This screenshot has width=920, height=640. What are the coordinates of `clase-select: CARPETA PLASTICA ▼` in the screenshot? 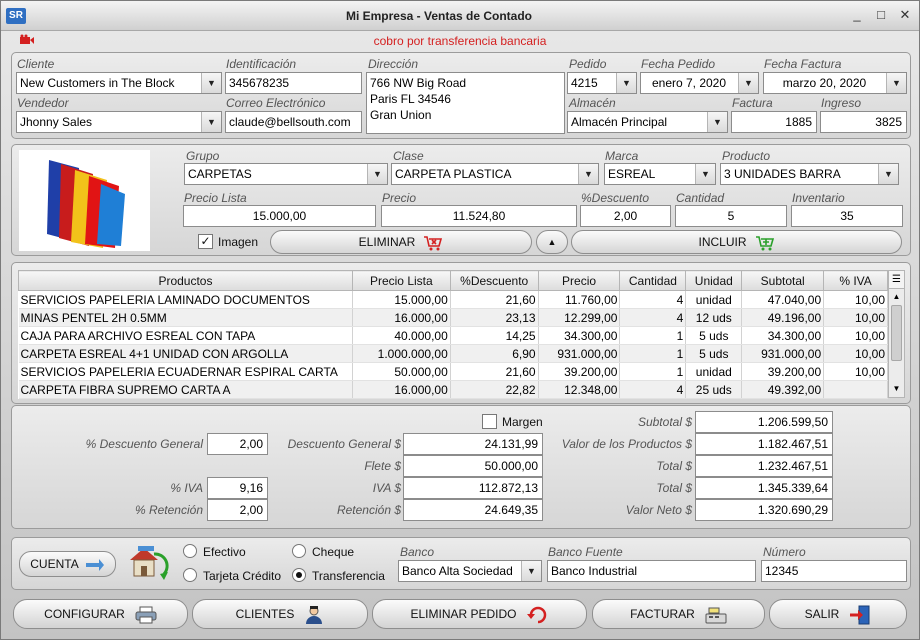 It's located at (495, 174).